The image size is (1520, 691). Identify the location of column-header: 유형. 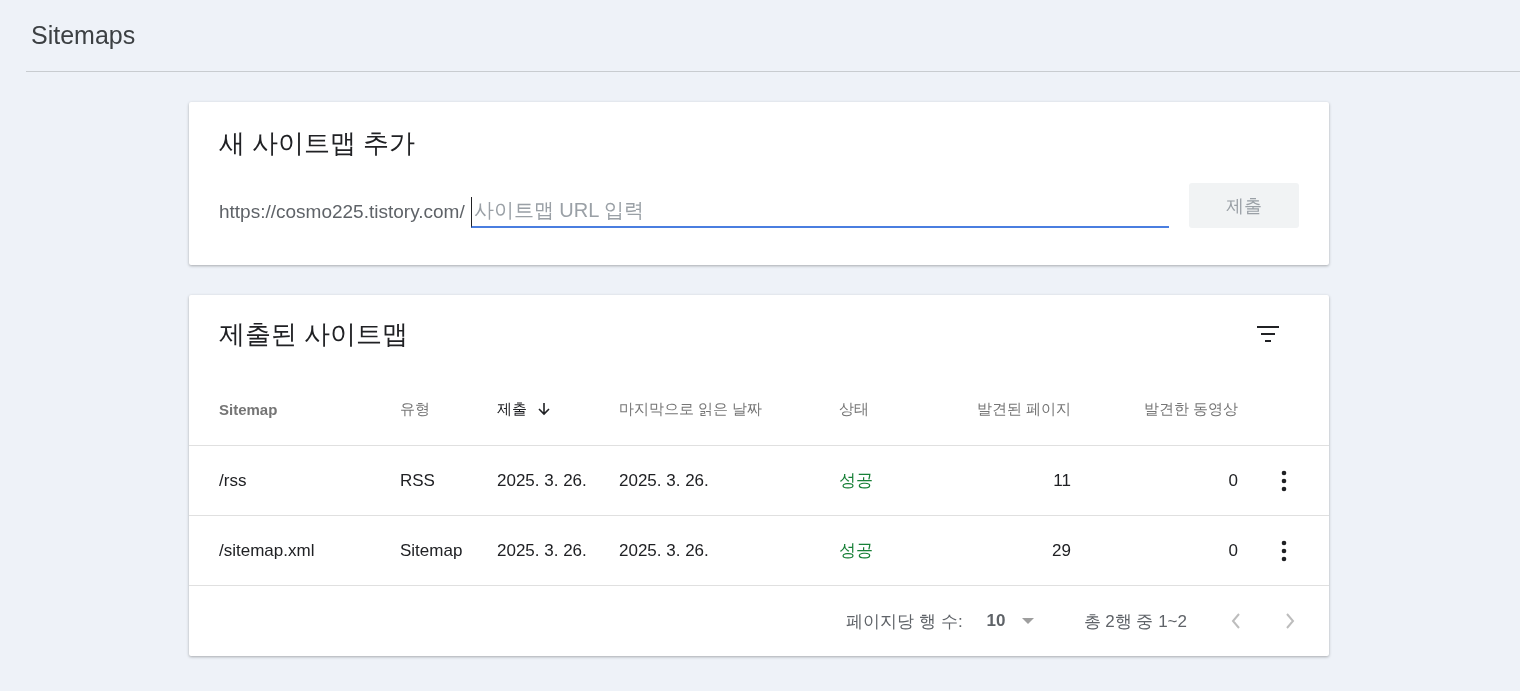
(448, 409).